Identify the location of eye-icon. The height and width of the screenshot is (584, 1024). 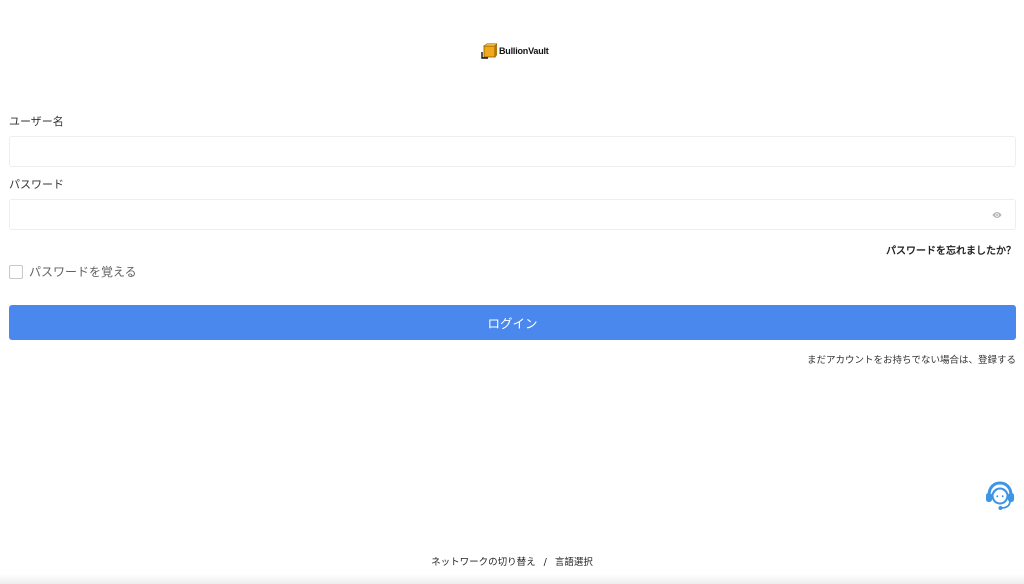
(997, 215).